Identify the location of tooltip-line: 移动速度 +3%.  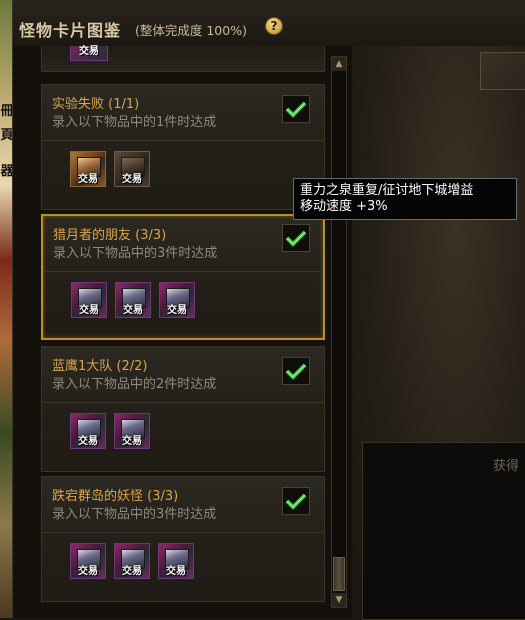
(344, 206).